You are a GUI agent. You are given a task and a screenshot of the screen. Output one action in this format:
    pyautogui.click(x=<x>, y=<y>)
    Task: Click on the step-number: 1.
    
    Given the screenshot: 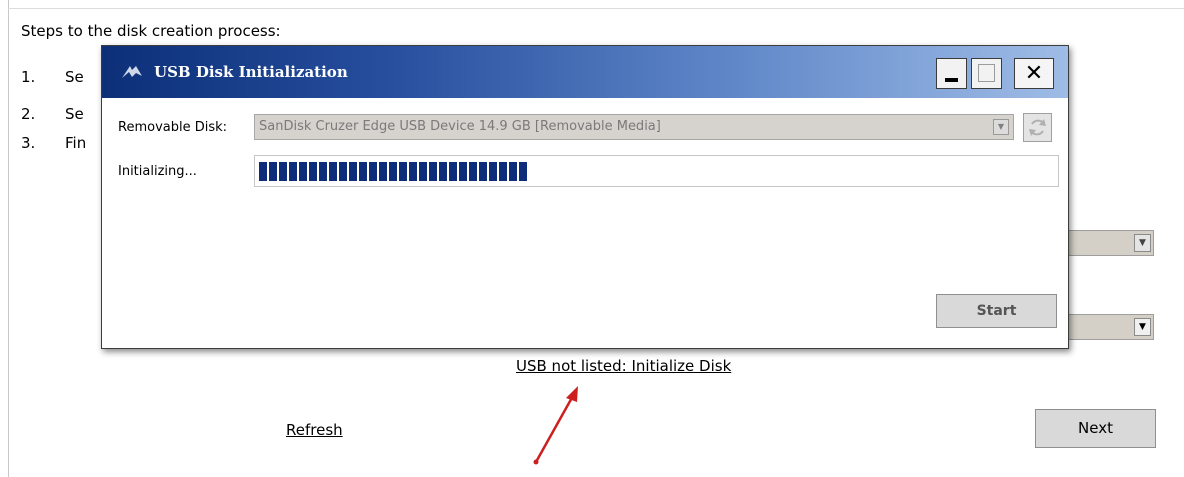 What is the action you would take?
    pyautogui.click(x=28, y=77)
    